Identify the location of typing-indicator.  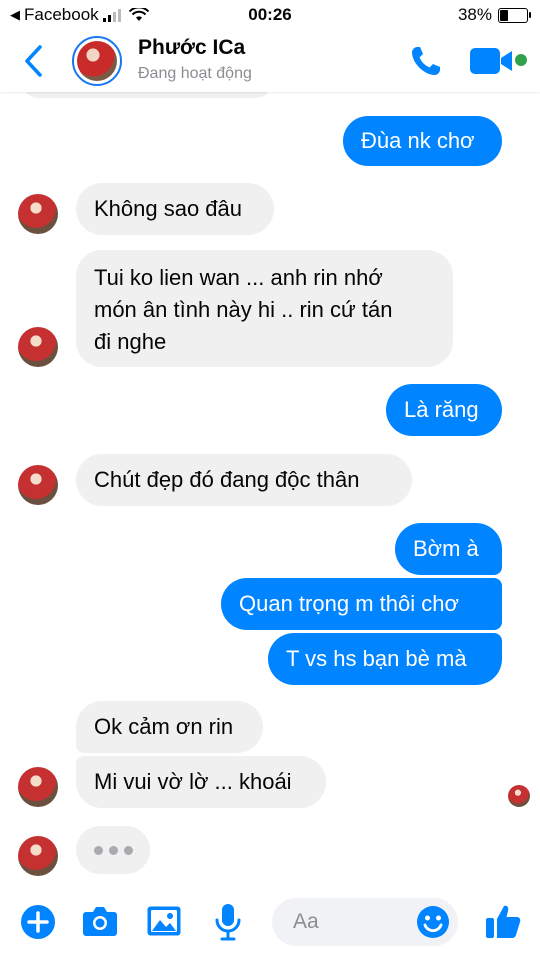
(113, 850).